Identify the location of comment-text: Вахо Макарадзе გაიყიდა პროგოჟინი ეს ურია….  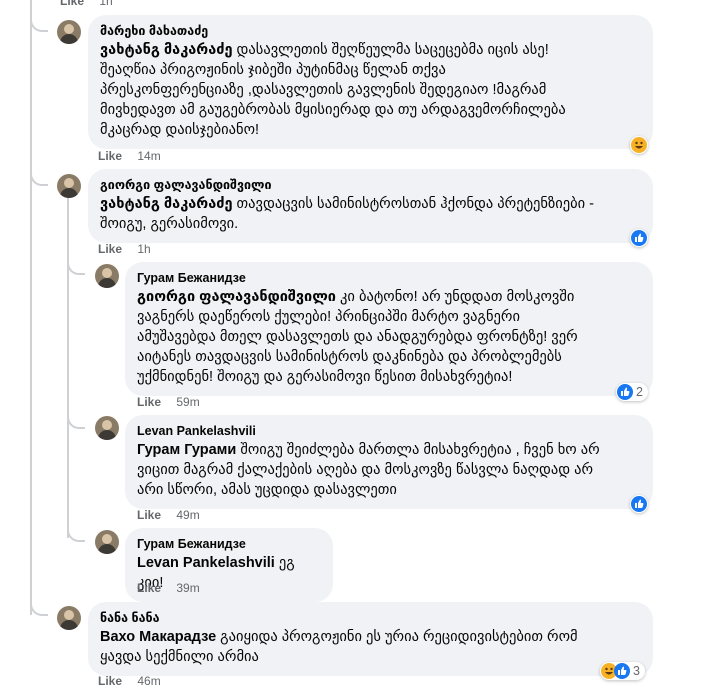
(339, 647).